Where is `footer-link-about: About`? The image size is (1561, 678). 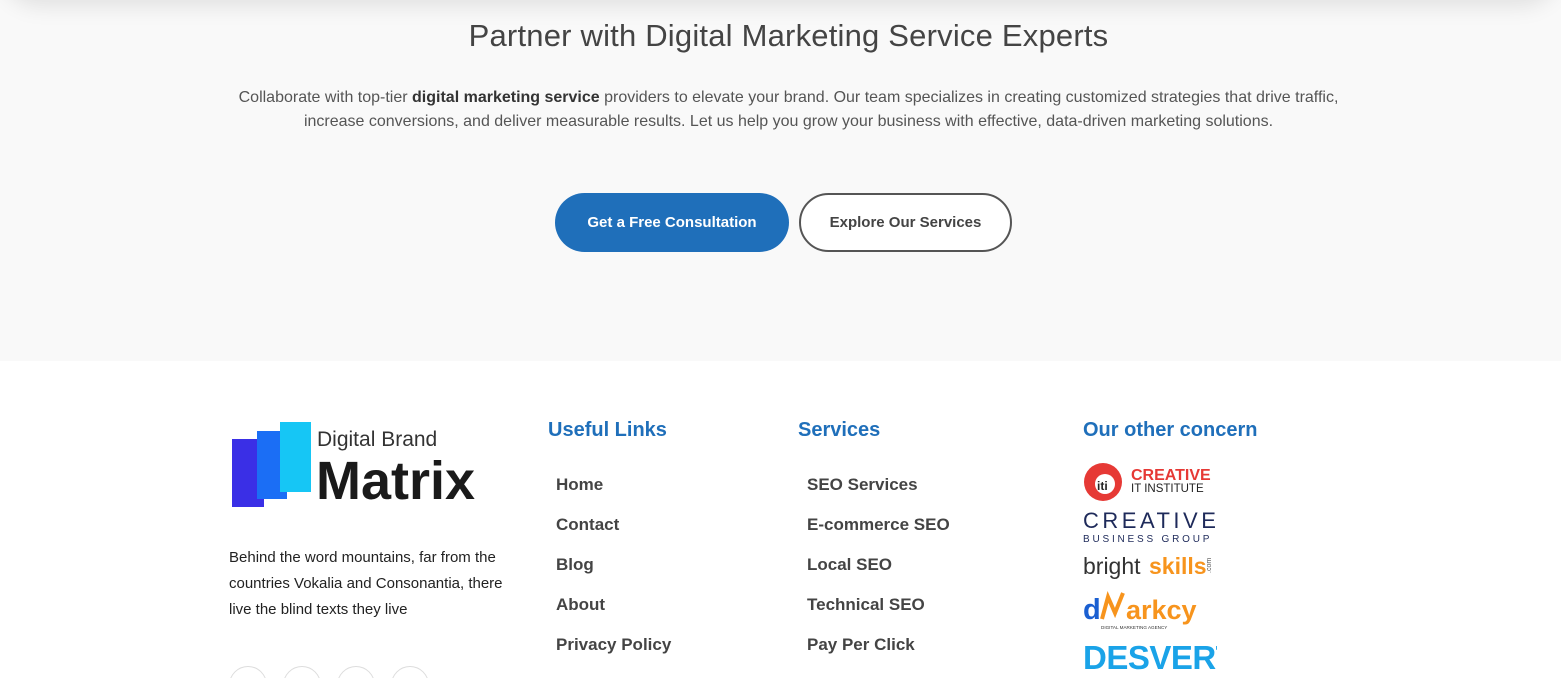
footer-link-about: About is located at coordinates (580, 605).